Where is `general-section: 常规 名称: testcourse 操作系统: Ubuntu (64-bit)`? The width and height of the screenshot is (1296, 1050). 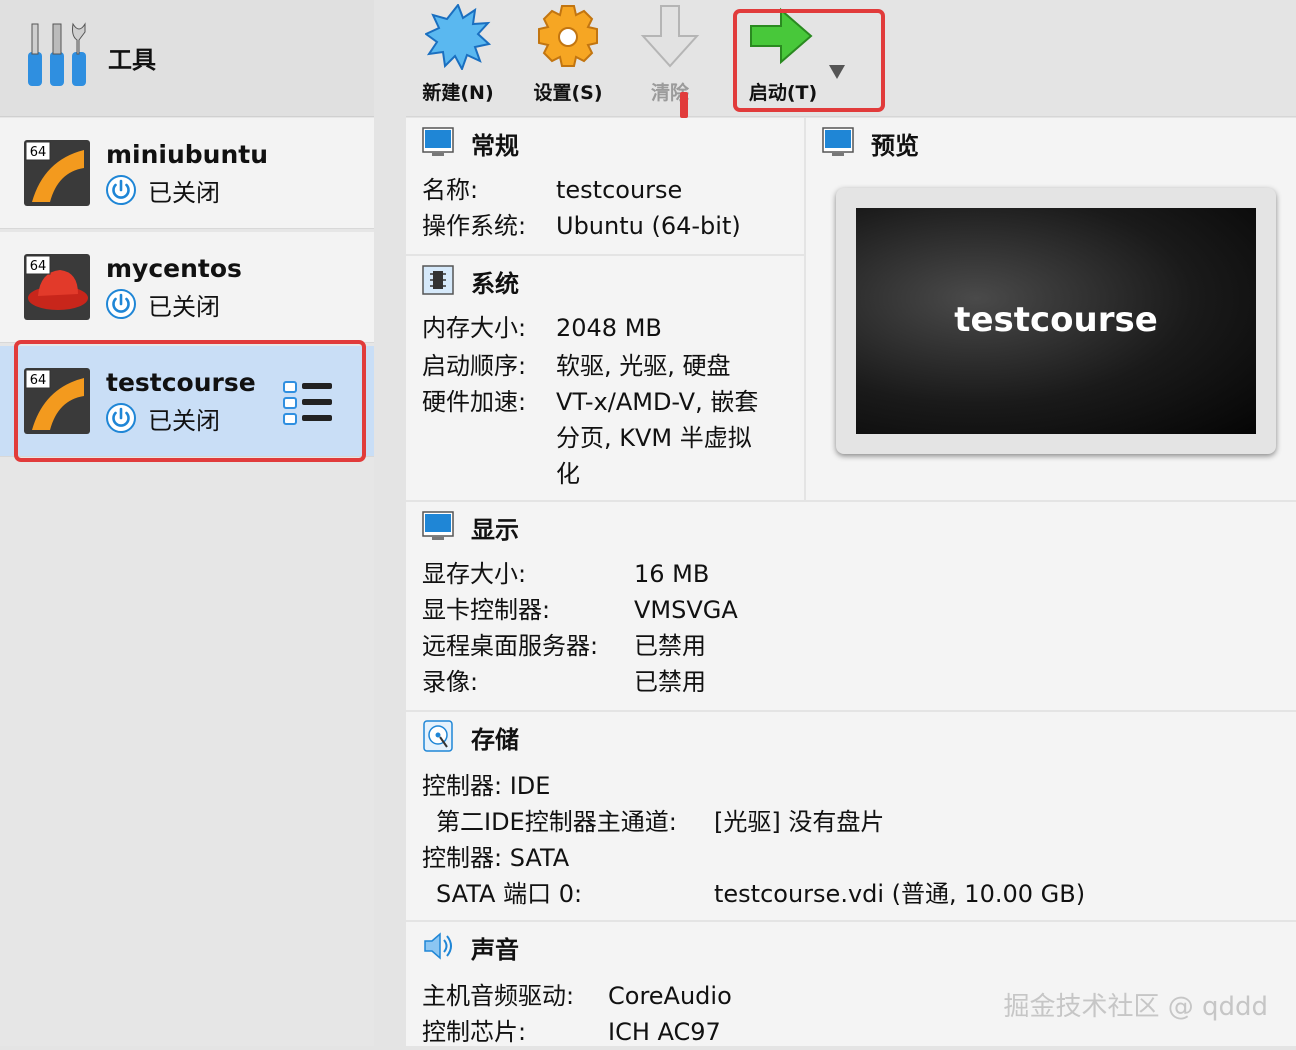
general-section: 常规 名称: testcourse 操作系统: Ubuntu (64-bit) is located at coordinates (605, 186).